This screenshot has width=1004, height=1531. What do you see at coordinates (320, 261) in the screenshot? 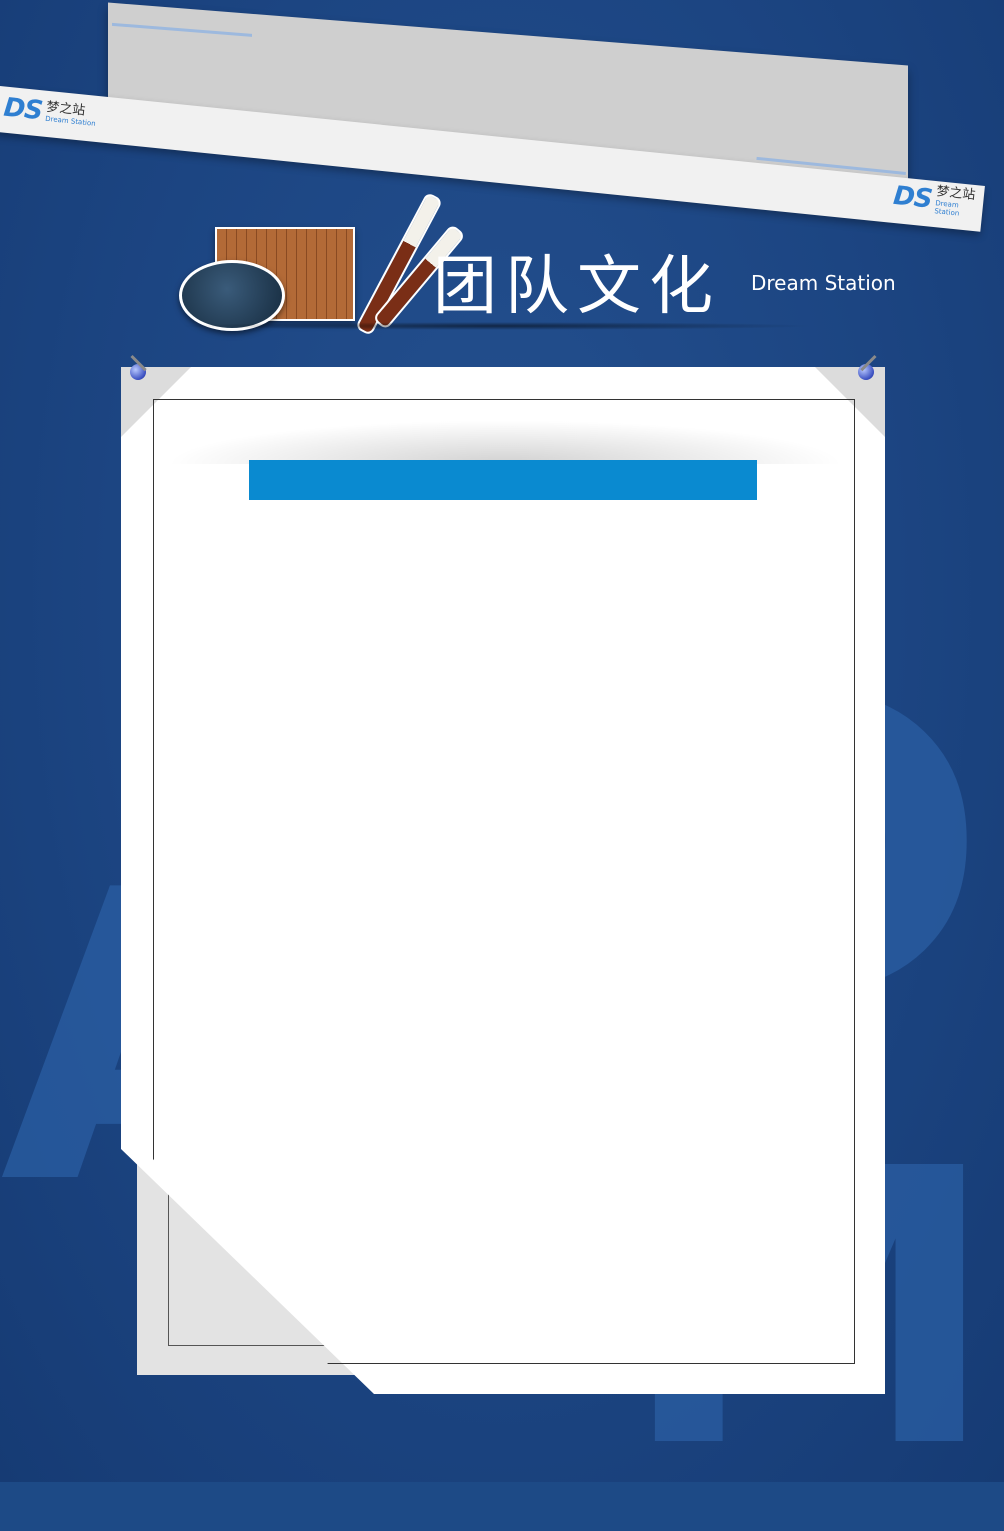
I see `ink-illustration` at bounding box center [320, 261].